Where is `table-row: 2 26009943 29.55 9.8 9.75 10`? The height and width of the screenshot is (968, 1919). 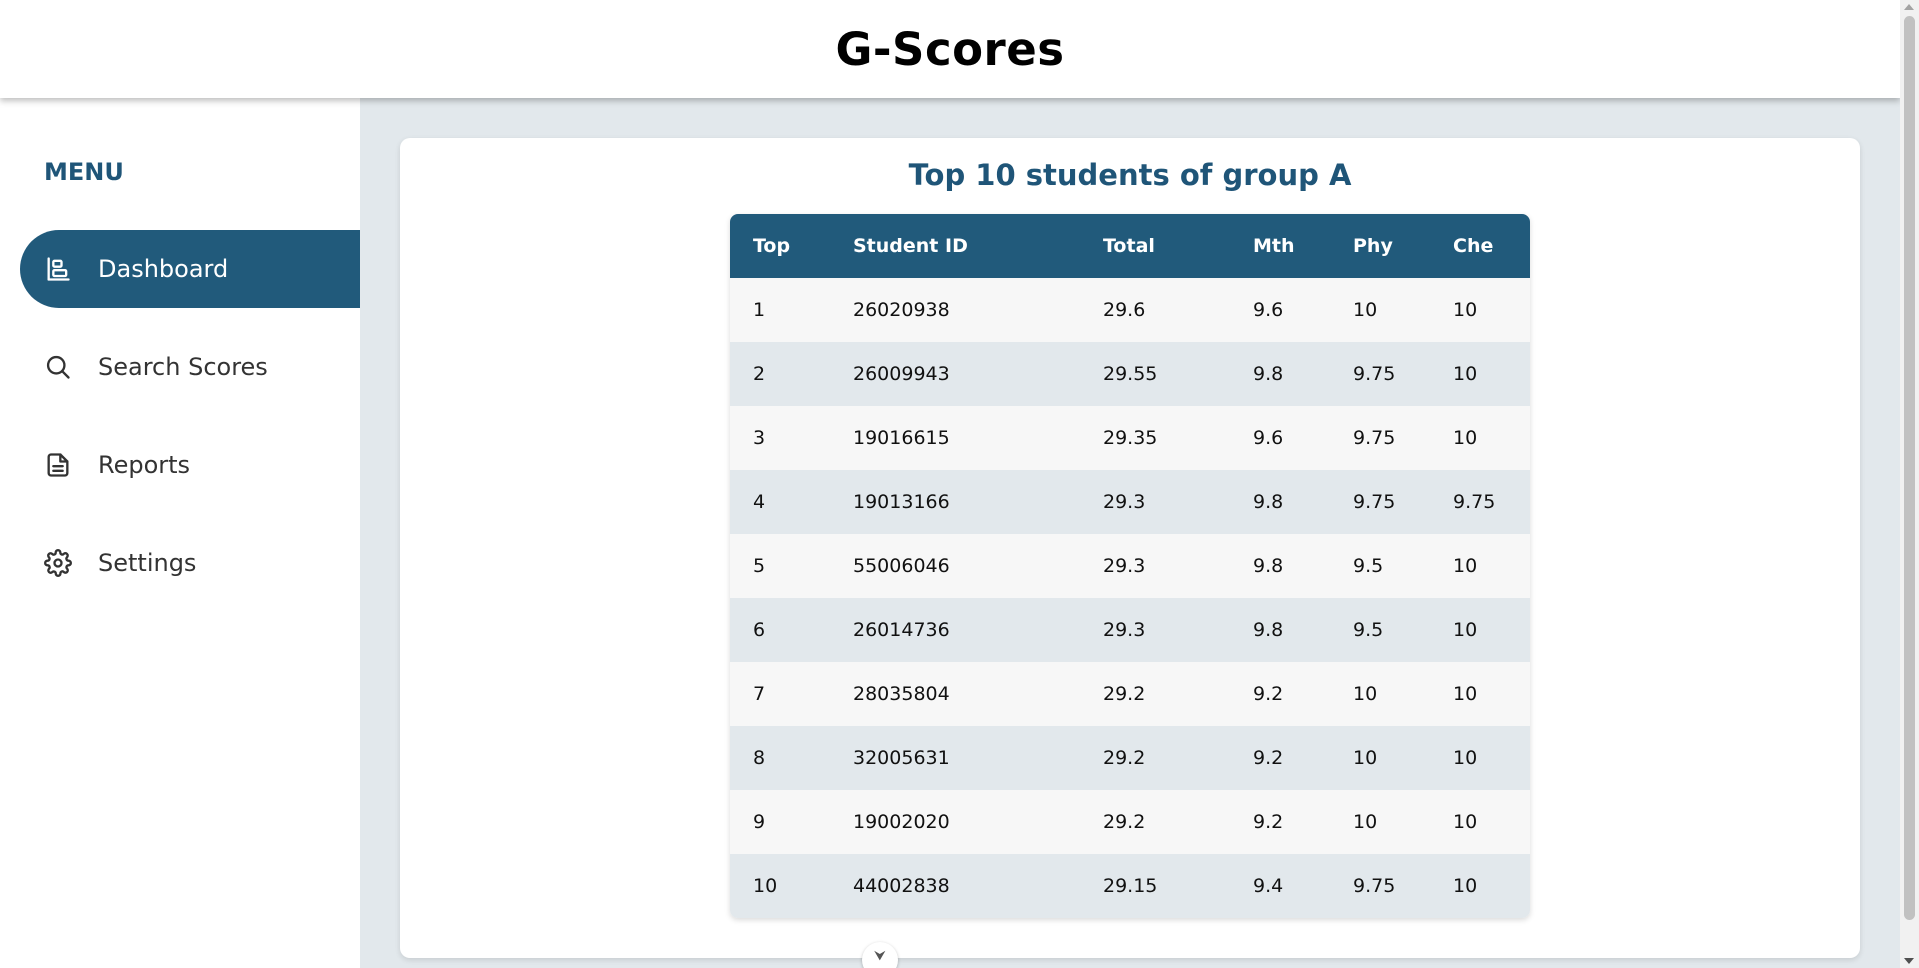
table-row: 2 26009943 29.55 9.8 9.75 10 is located at coordinates (1130, 374).